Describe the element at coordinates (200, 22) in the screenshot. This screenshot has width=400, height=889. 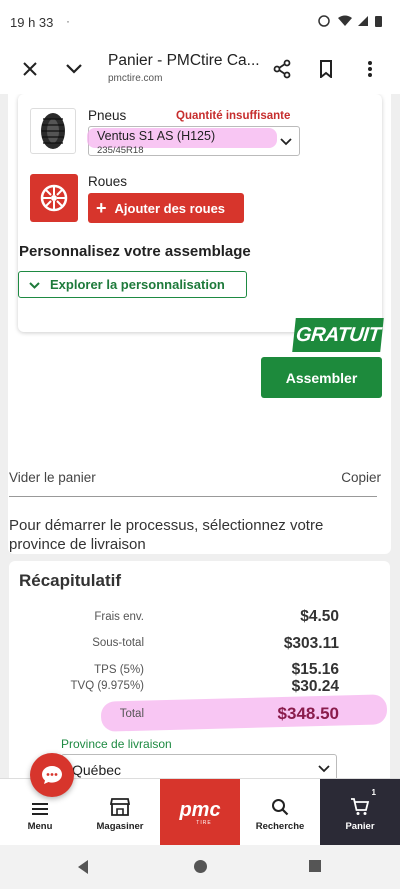
I see `status-bar: 19 h 33 ·` at that location.